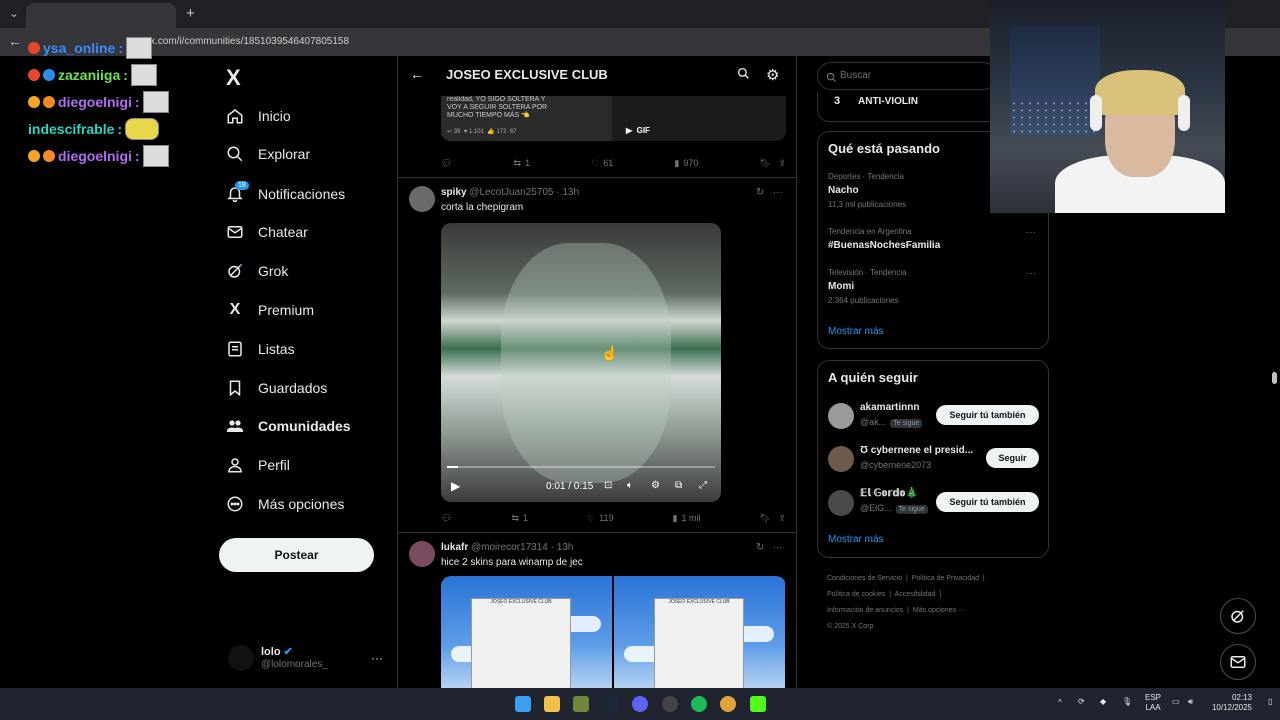  Describe the element at coordinates (889, 407) in the screenshot. I see `suggested-user-name: akamartinnn` at that location.